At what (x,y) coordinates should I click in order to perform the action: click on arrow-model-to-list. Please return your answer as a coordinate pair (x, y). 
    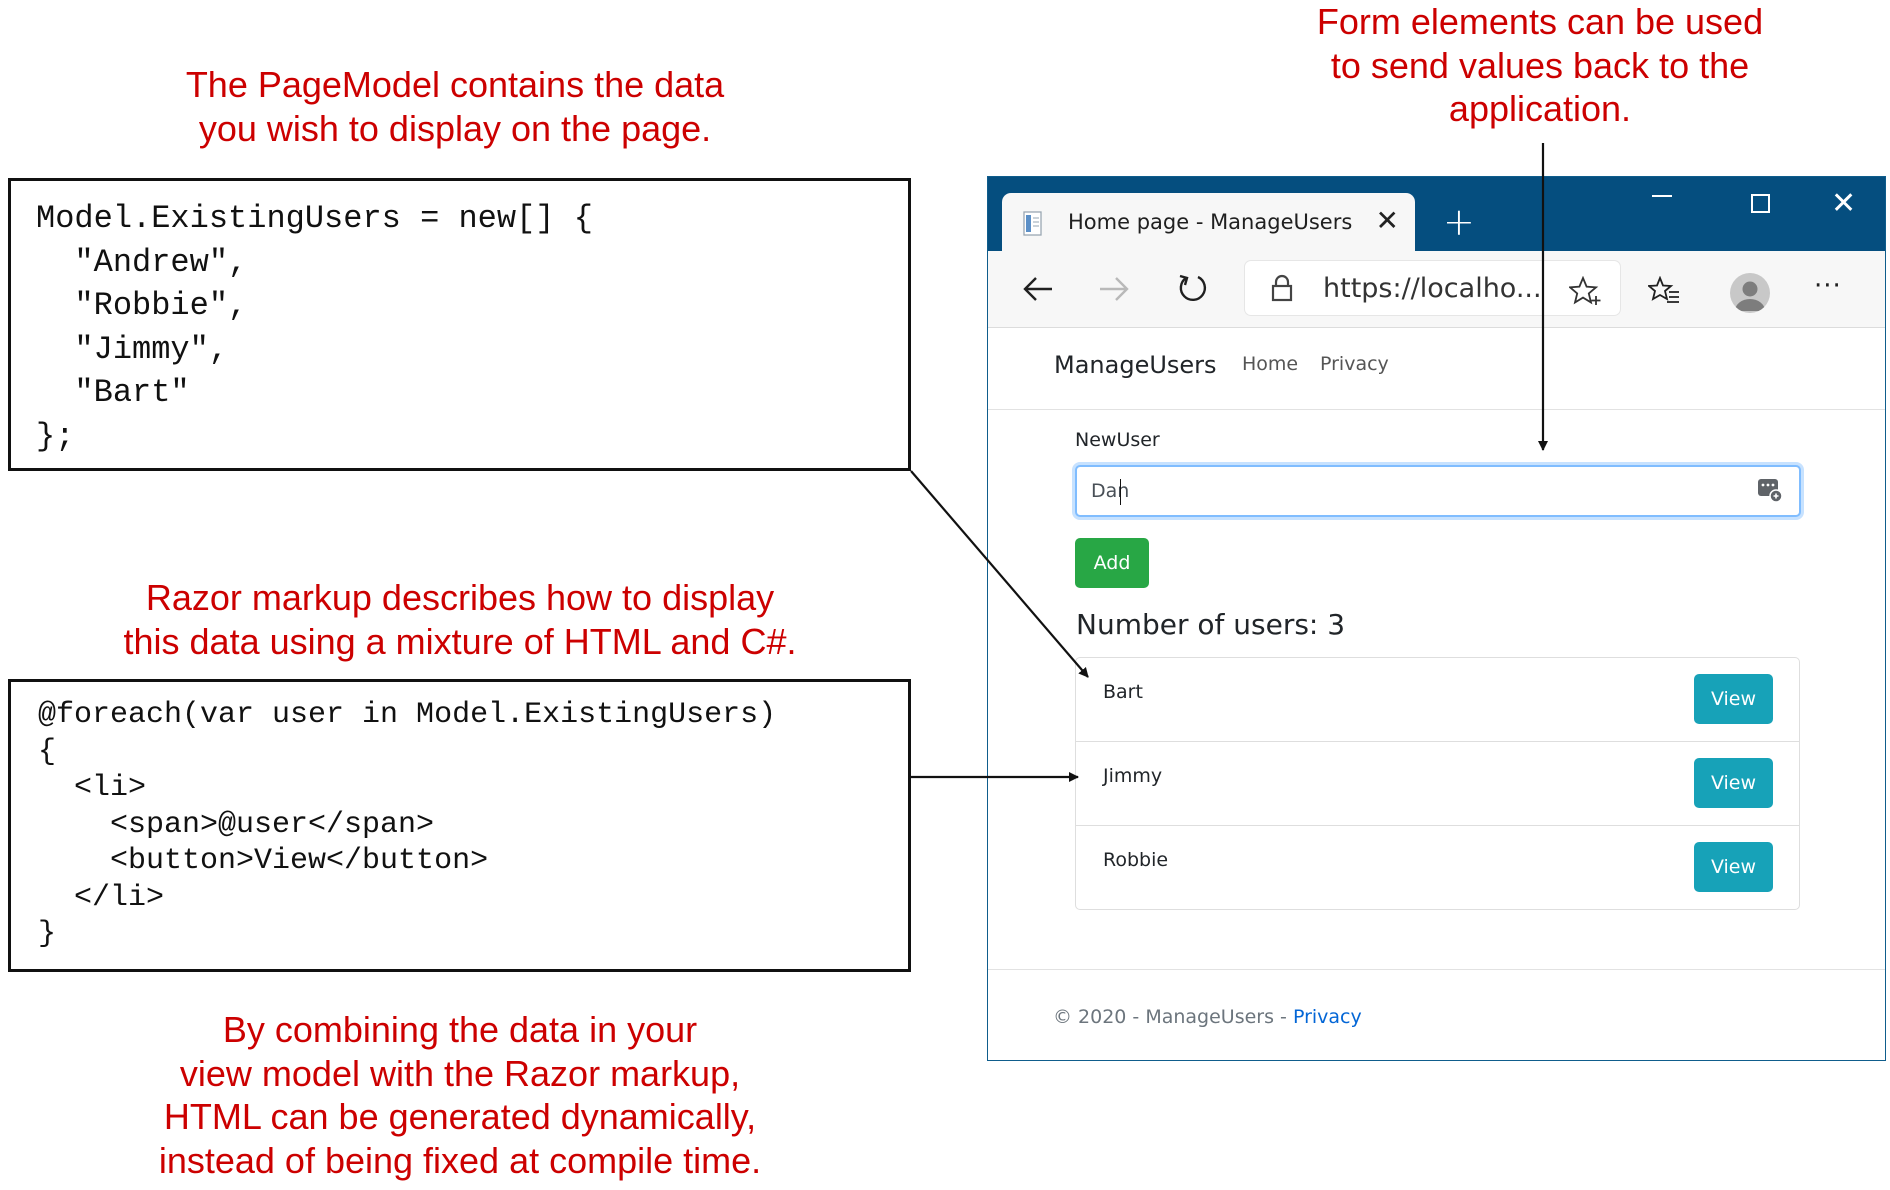
    Looking at the image, I should click on (999, 574).